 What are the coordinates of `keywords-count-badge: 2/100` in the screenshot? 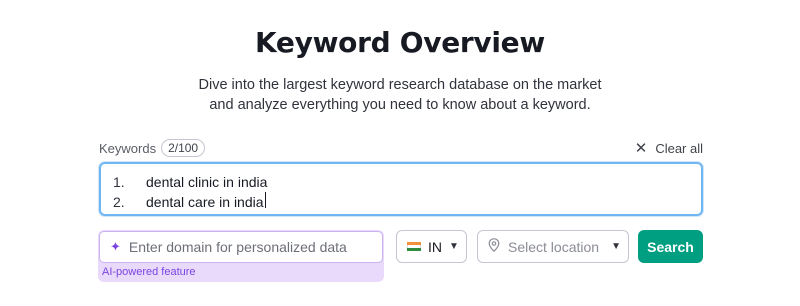 It's located at (183, 148).